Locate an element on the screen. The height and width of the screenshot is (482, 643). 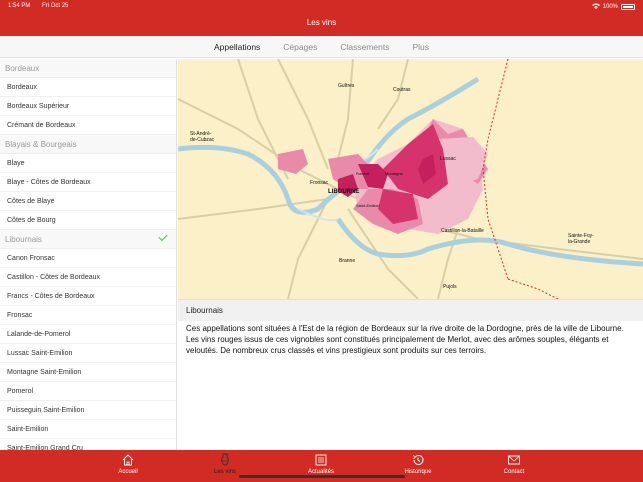
sidebar-item-label: Pomerol is located at coordinates (20, 391).